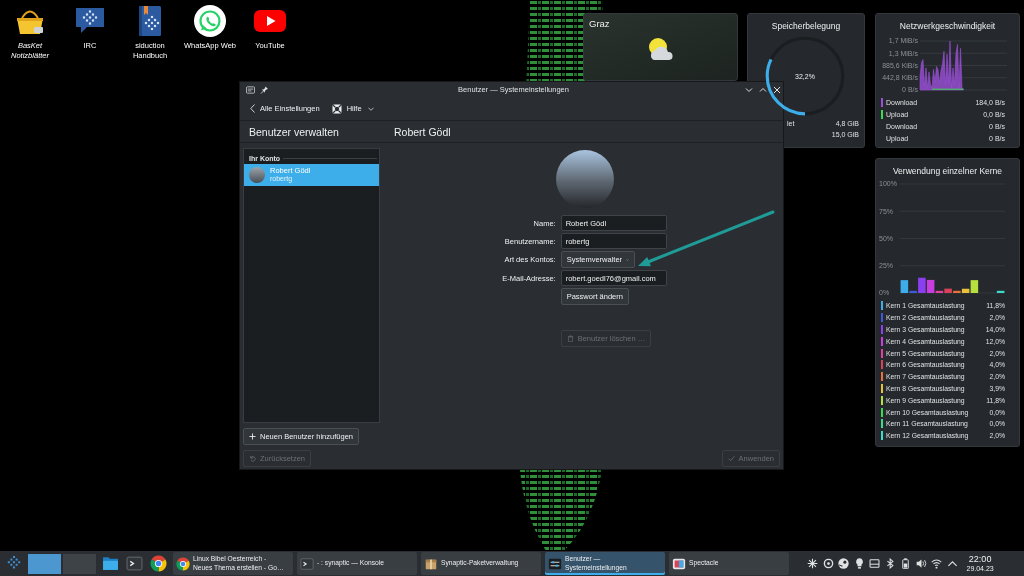 This screenshot has height=576, width=1024. I want to click on undo-icon, so click(252, 458).